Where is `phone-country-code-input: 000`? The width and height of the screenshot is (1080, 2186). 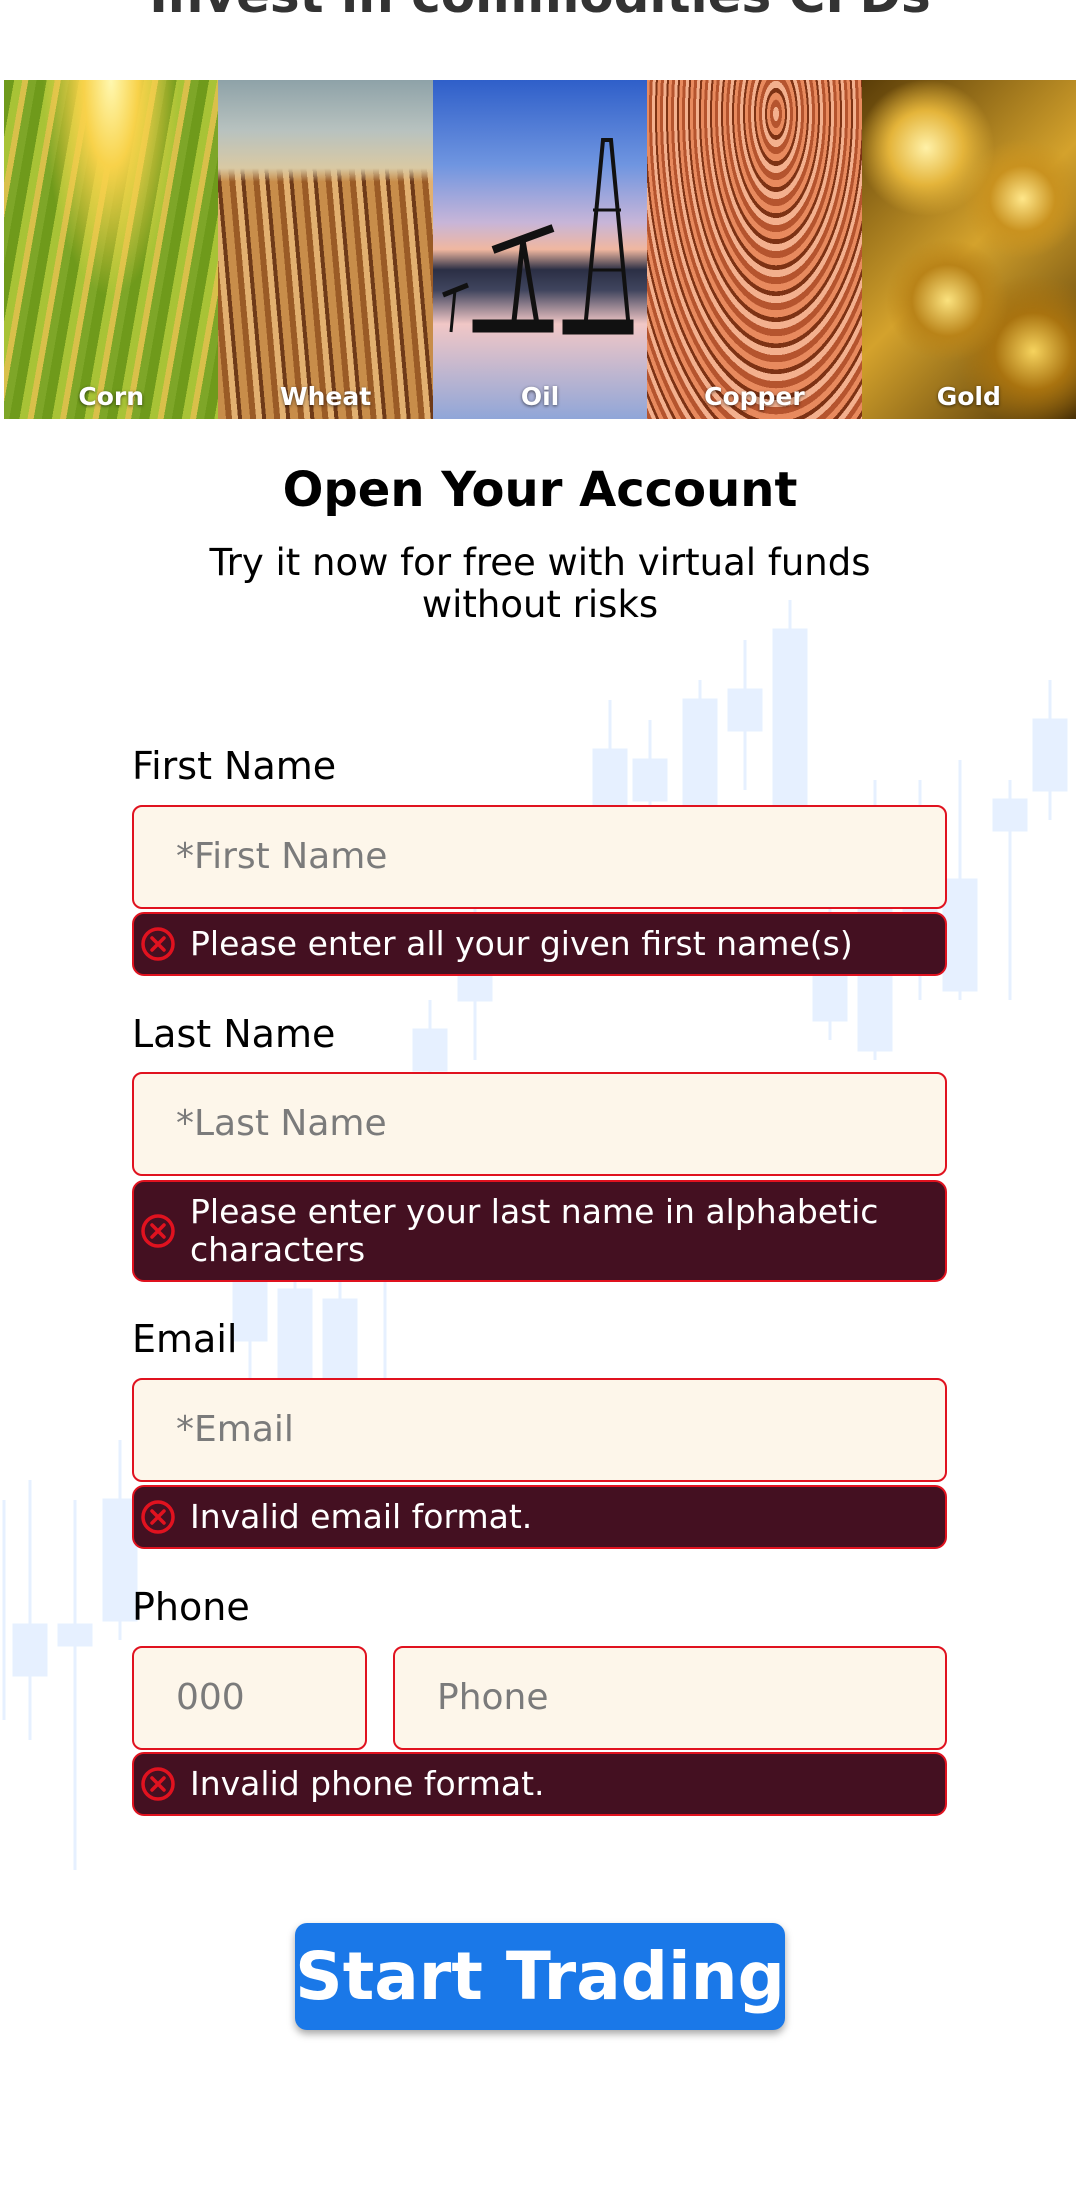
phone-country-code-input: 000 is located at coordinates (249, 1698).